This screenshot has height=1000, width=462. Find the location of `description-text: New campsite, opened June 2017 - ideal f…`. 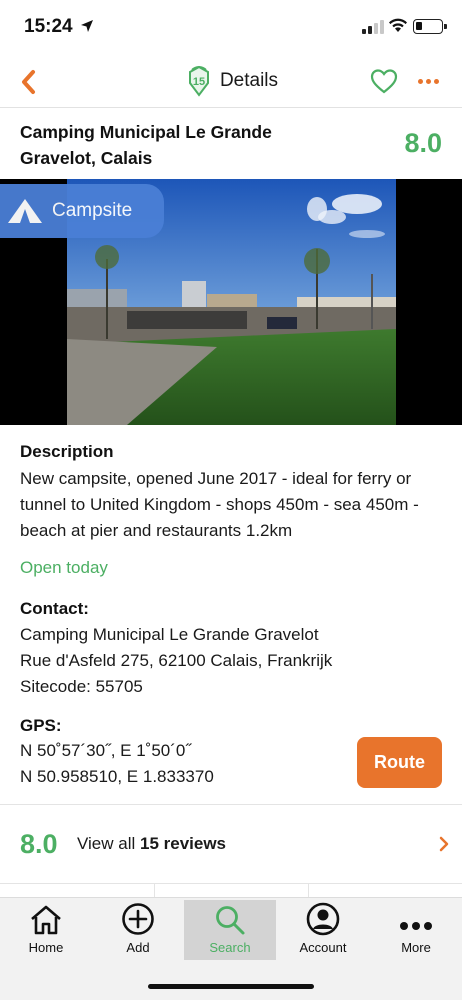

description-text: New campsite, opened June 2017 - ideal f… is located at coordinates (219, 504).